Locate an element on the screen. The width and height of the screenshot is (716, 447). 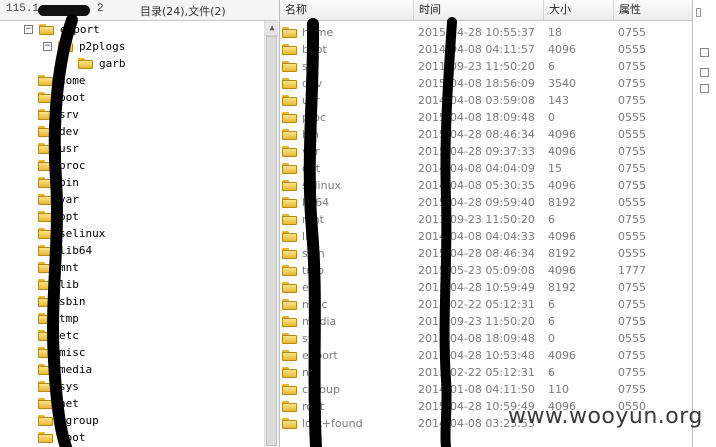
scroll-thumb is located at coordinates (271, 241).